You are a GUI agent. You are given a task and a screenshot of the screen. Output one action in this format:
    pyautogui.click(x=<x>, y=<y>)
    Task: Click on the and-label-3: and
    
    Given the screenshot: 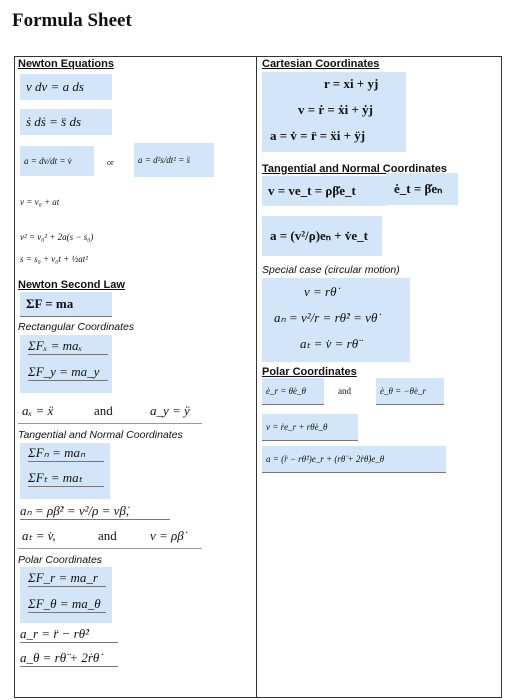 What is the action you would take?
    pyautogui.click(x=344, y=391)
    